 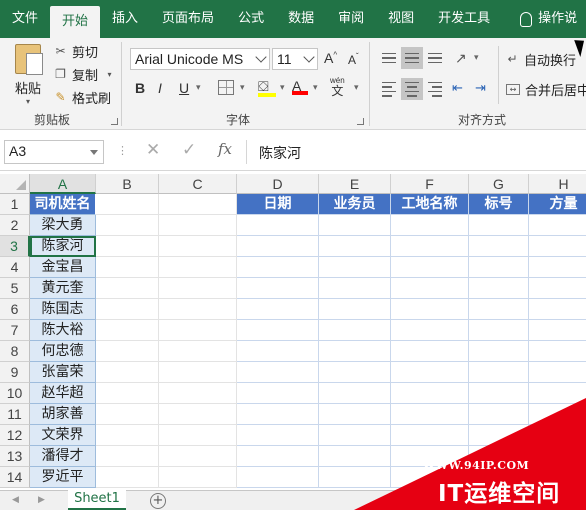 I want to click on cell-e5, so click(x=355, y=288).